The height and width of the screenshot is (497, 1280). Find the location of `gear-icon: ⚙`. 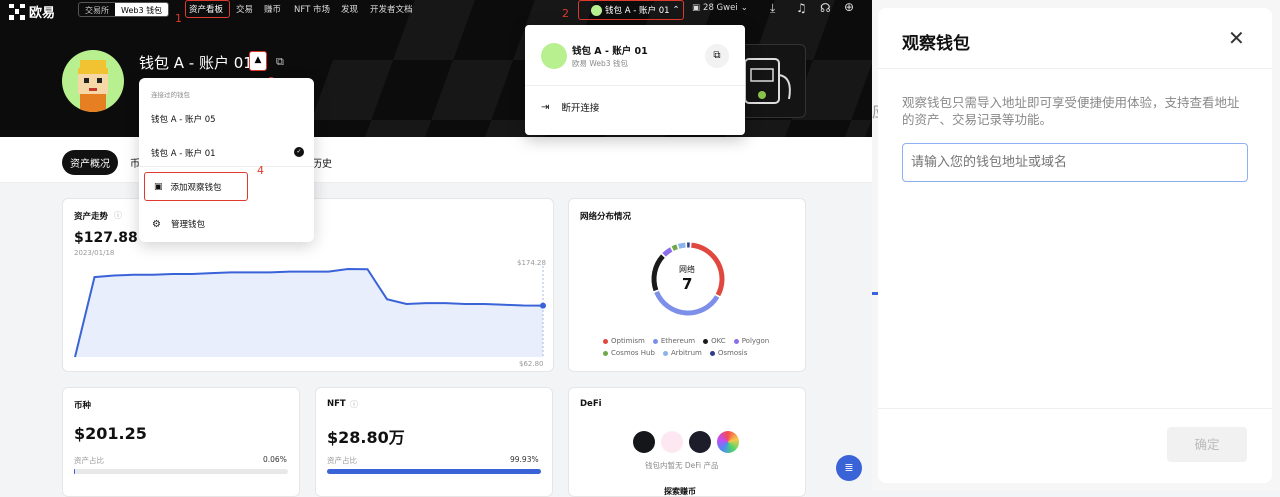

gear-icon: ⚙ is located at coordinates (156, 224).